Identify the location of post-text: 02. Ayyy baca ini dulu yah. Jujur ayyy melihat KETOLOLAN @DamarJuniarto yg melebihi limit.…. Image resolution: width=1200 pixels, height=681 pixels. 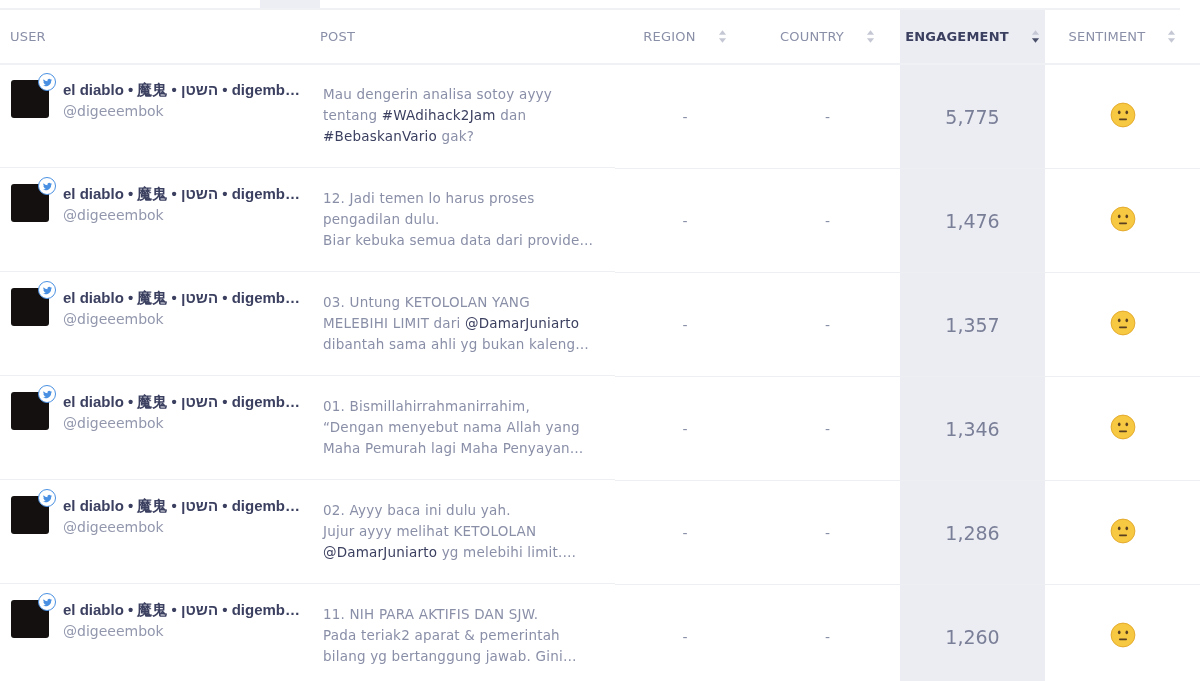
(450, 531).